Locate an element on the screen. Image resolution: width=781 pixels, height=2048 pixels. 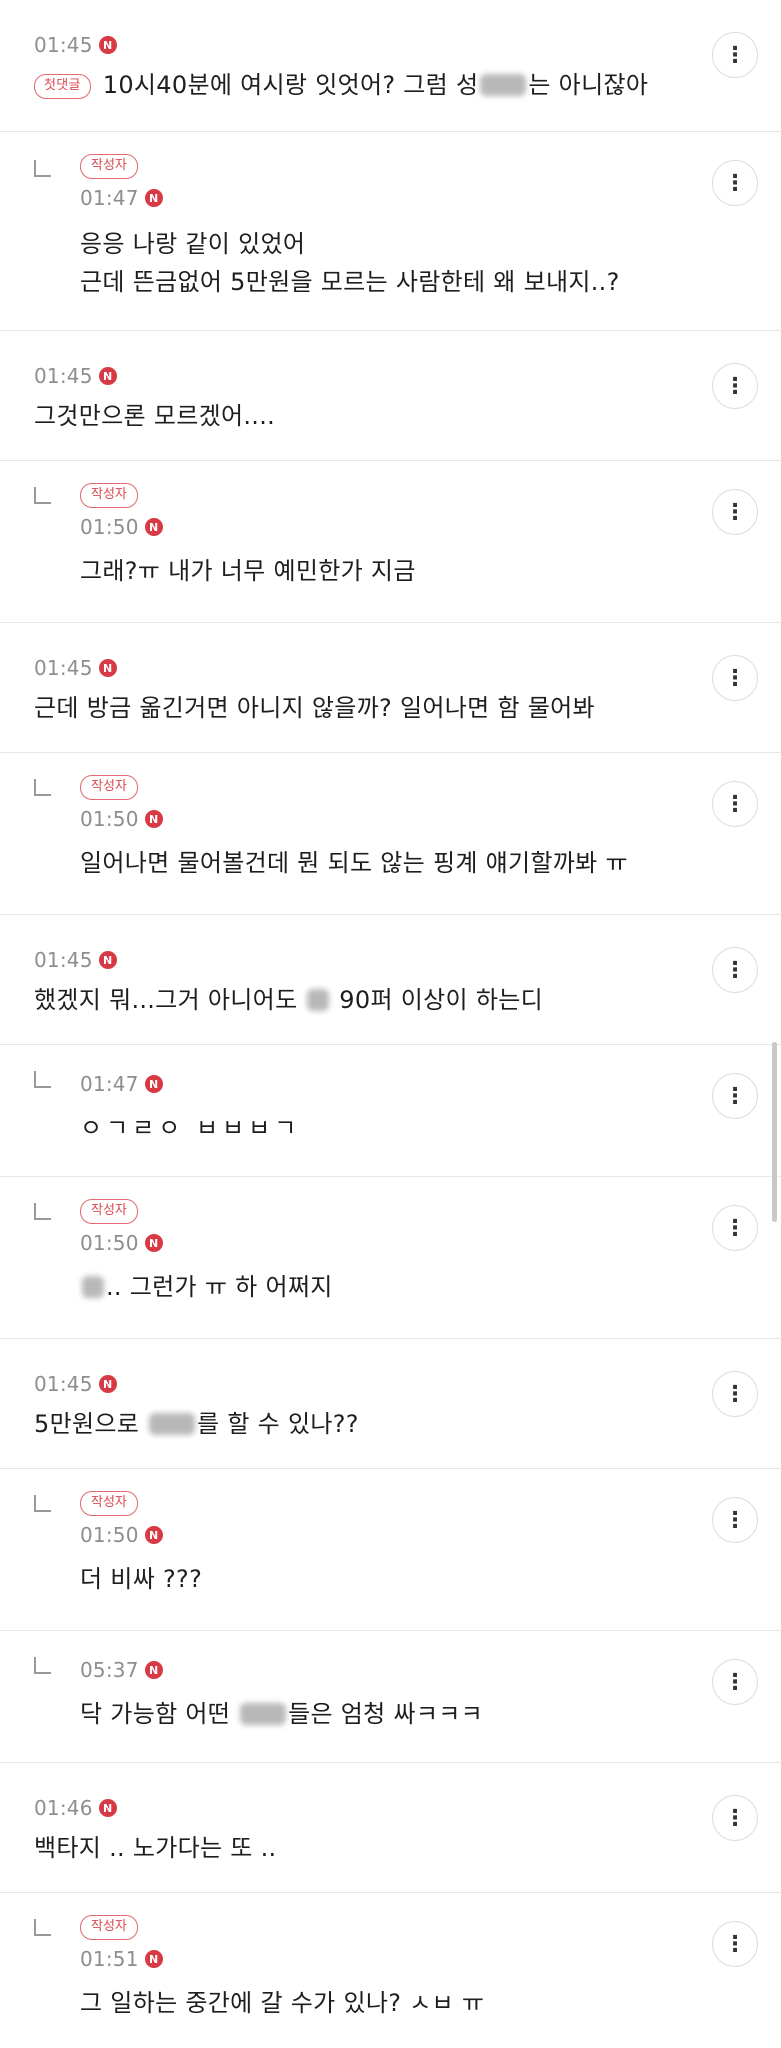
comment-time: 01:46 is located at coordinates (63, 1808).